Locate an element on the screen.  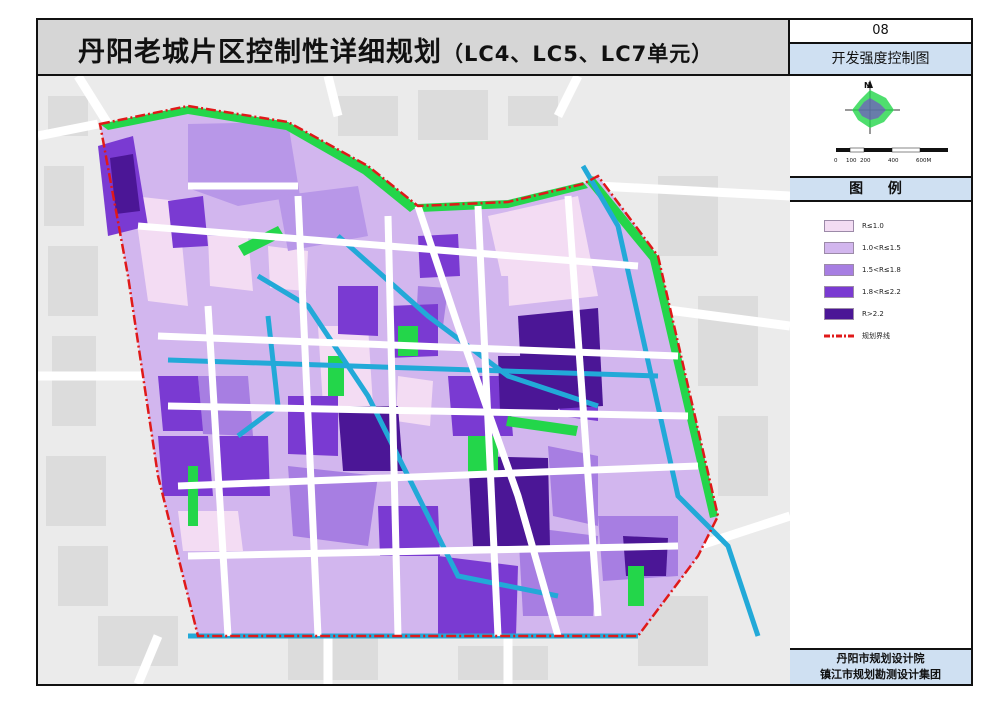
page-title: 丹阳老城片区控制性详细规划（LC4、LC5、LC7单元） is located at coordinates (395, 49).